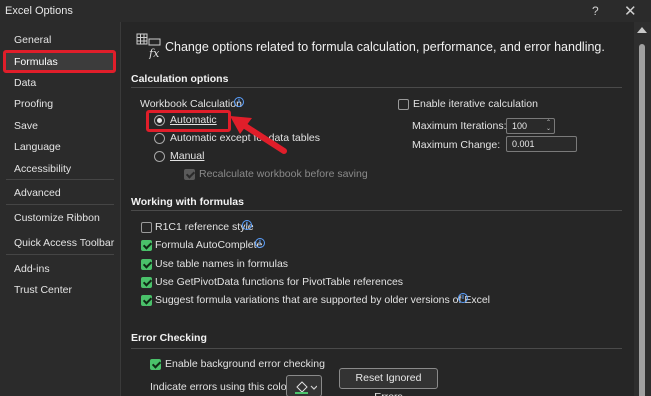  I want to click on sidebar-item-trust-center: Trust Center, so click(60, 290).